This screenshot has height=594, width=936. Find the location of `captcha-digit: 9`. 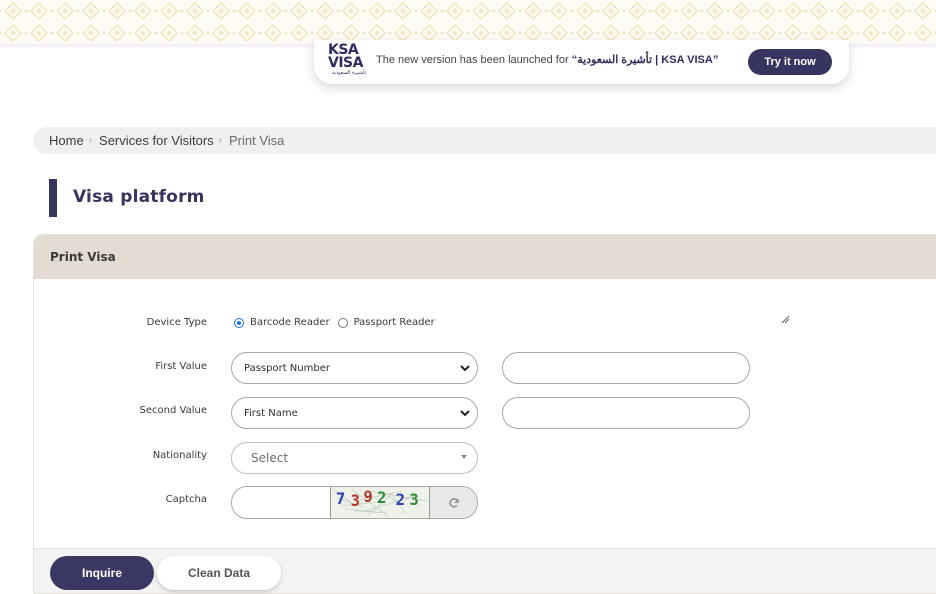

captcha-digit: 9 is located at coordinates (367, 496).